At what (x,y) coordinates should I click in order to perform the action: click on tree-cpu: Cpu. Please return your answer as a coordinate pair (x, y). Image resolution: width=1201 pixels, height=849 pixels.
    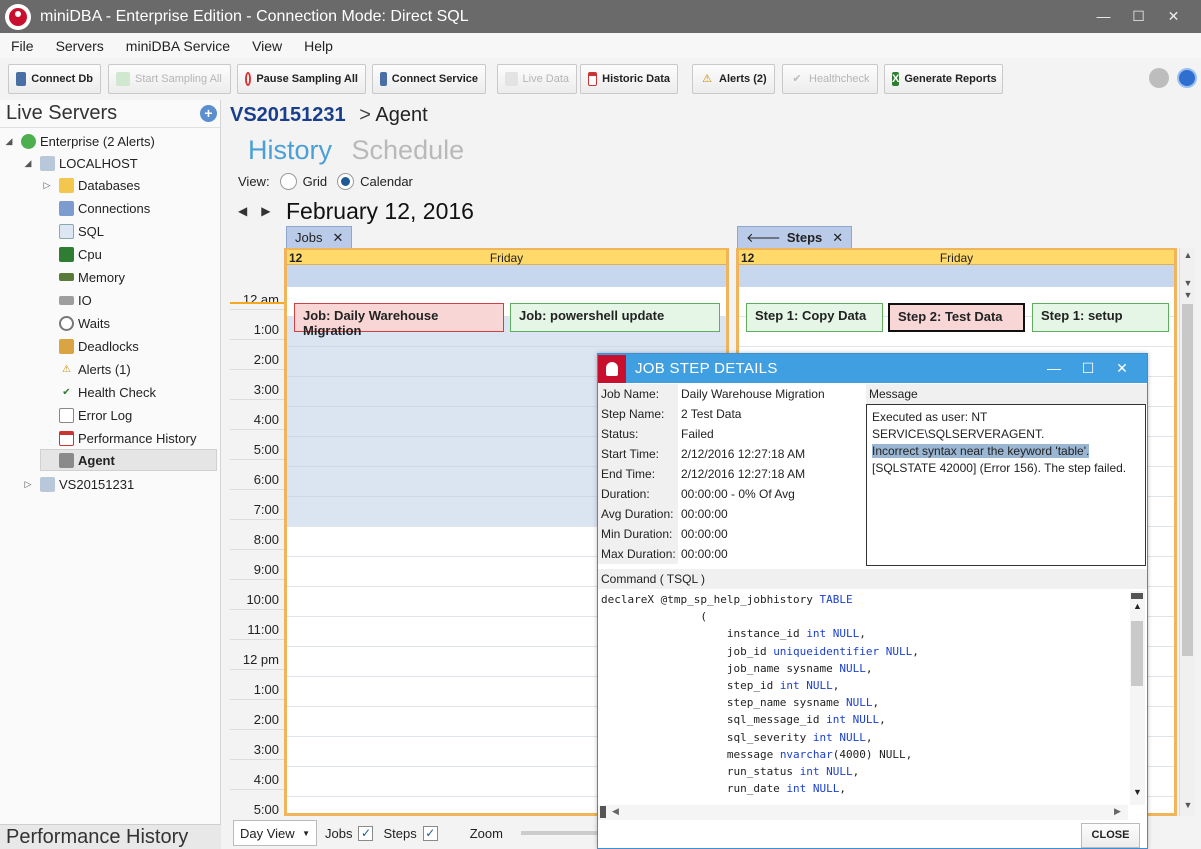
    Looking at the image, I should click on (80, 254).